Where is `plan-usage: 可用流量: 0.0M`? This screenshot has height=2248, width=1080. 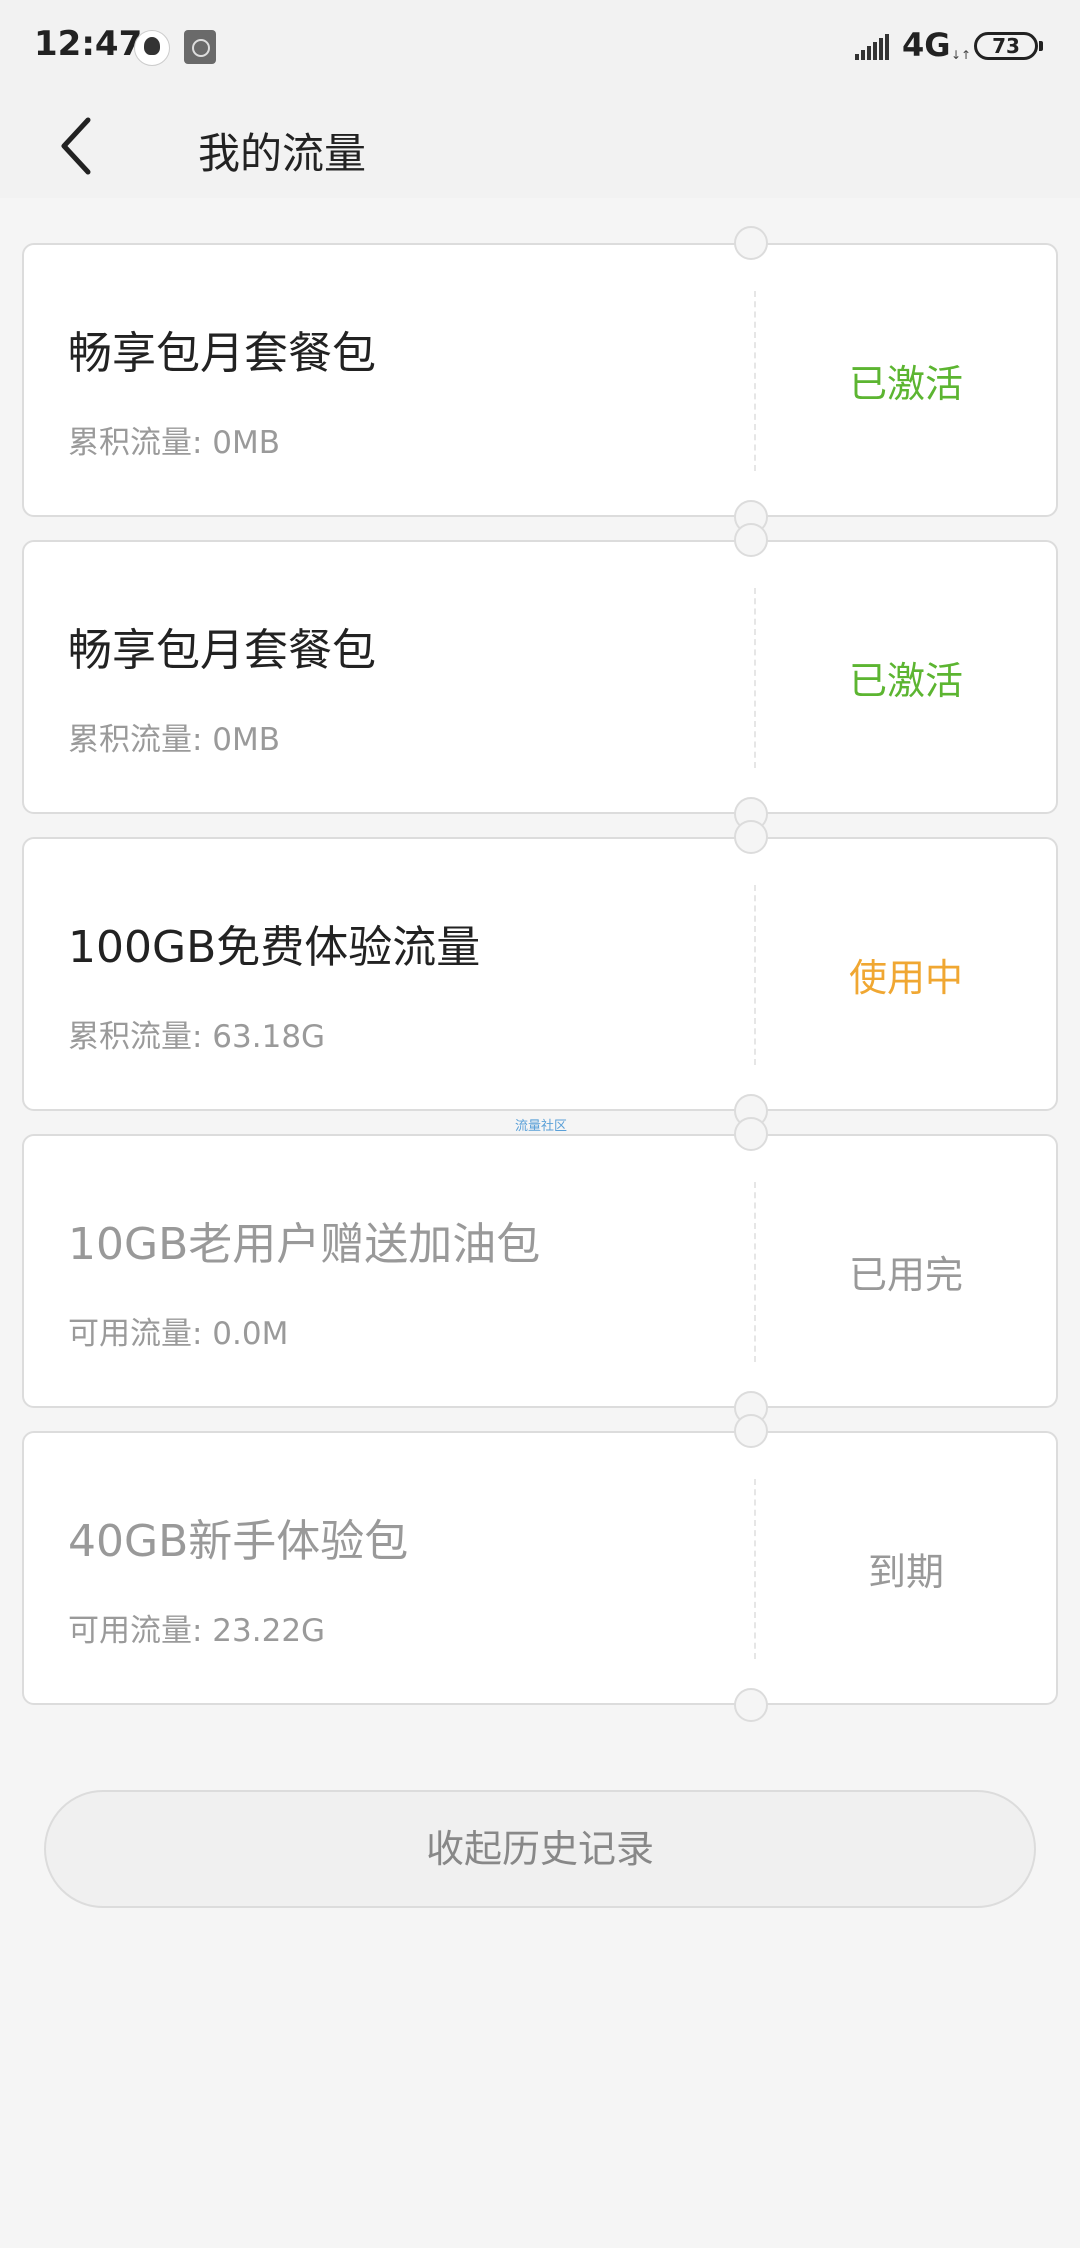
plan-usage: 可用流量: 0.0M is located at coordinates (178, 1334).